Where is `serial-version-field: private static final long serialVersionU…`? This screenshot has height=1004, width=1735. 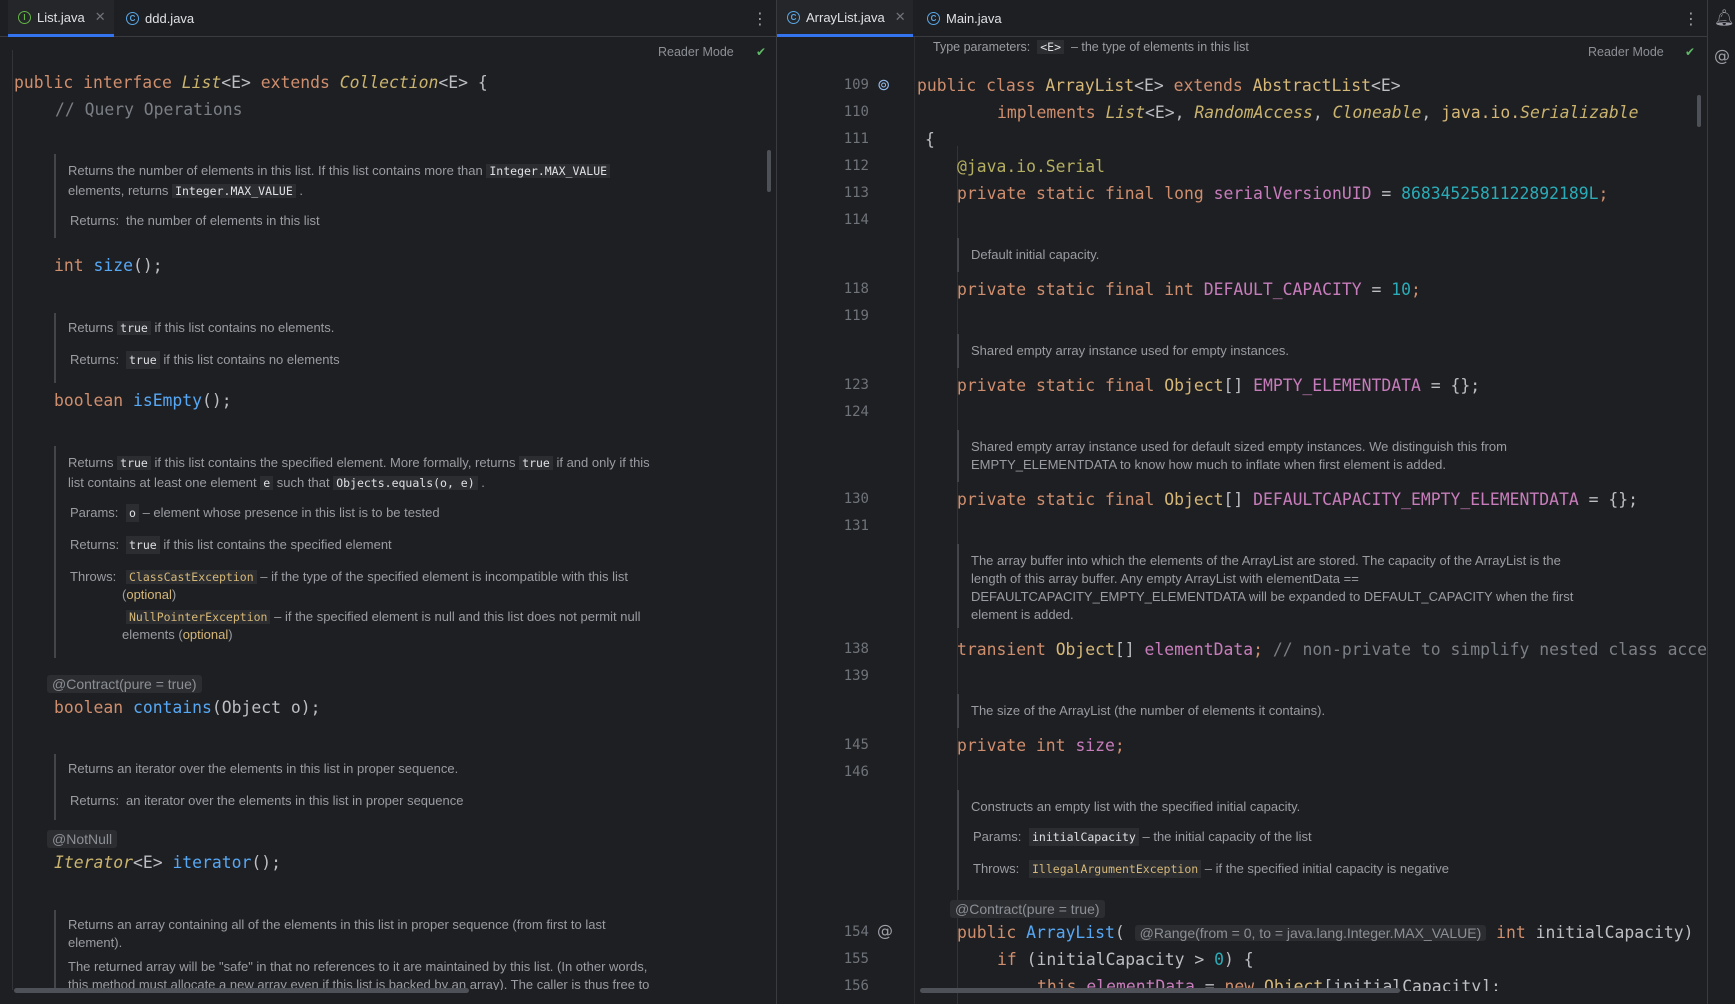
serial-version-field: private static final long serialVersionU… is located at coordinates (1283, 193).